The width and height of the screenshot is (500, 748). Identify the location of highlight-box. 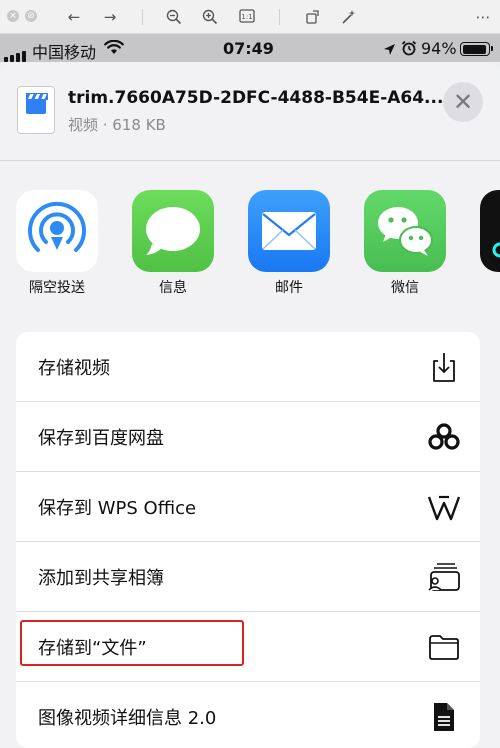
(132, 643).